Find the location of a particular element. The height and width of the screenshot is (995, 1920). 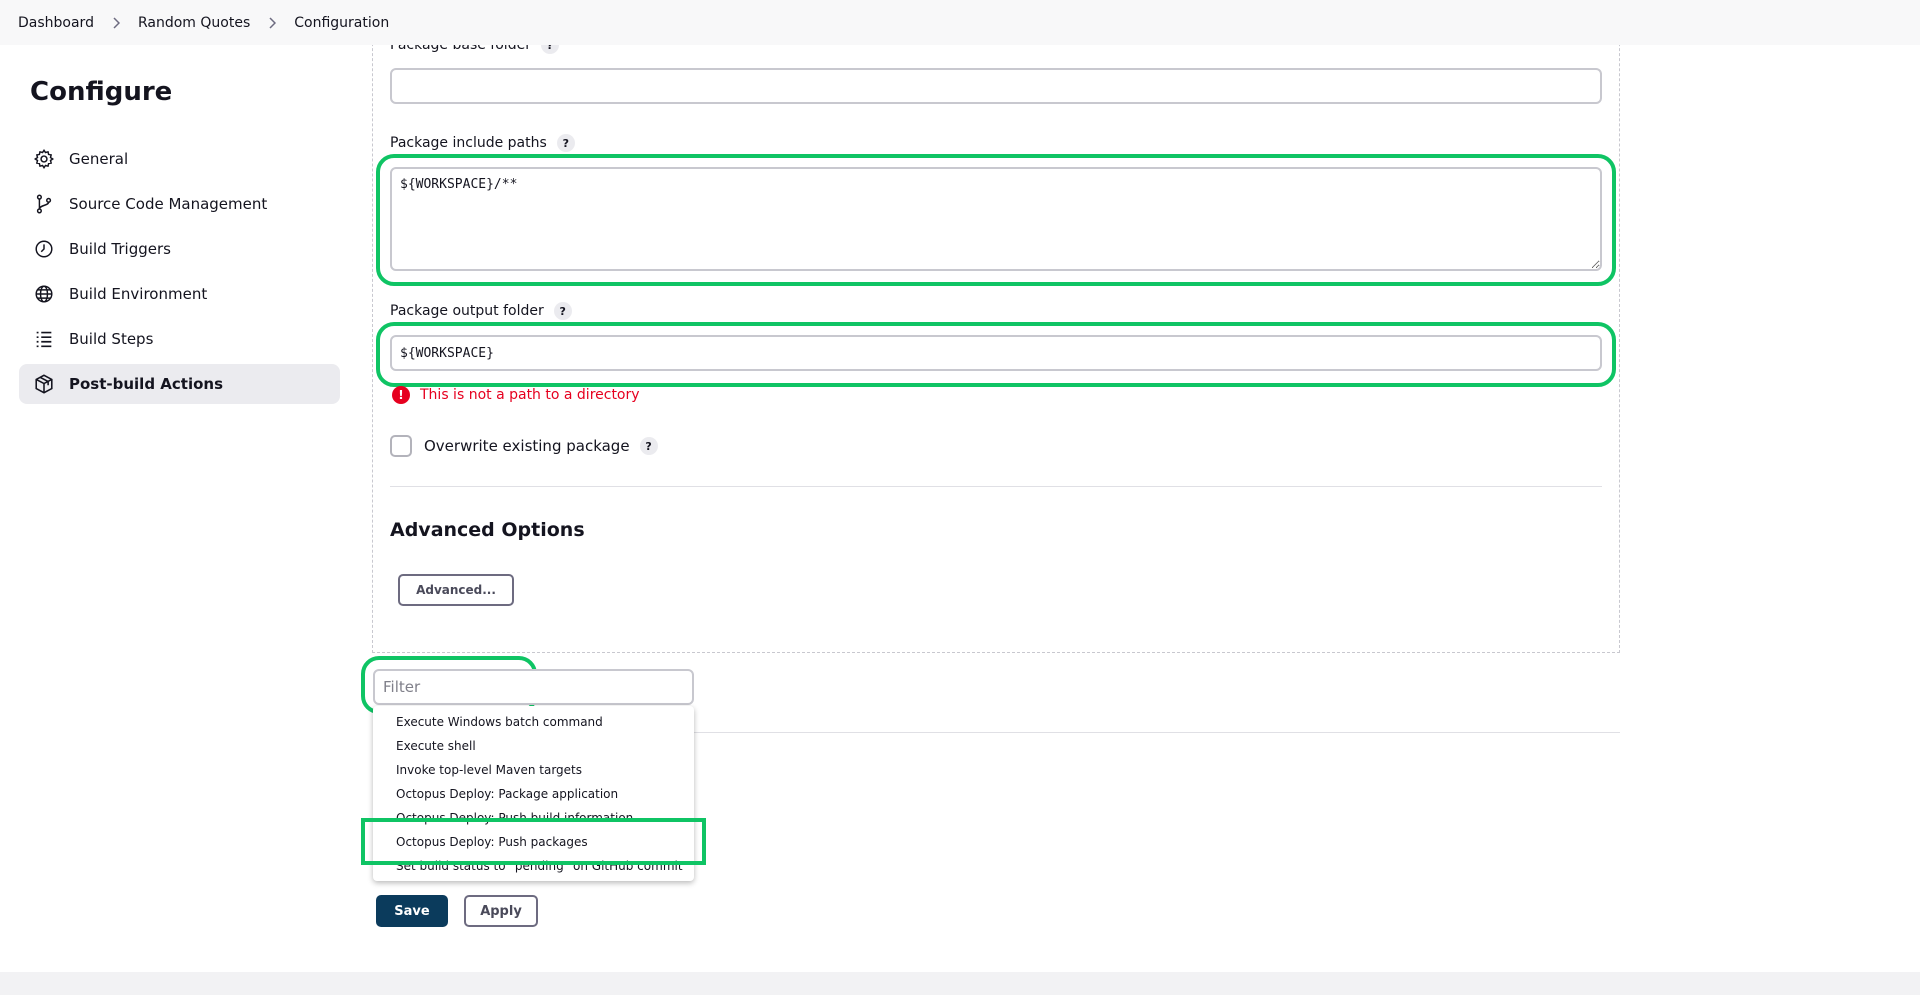

breadcrumb-configuration: Configuration is located at coordinates (341, 23).